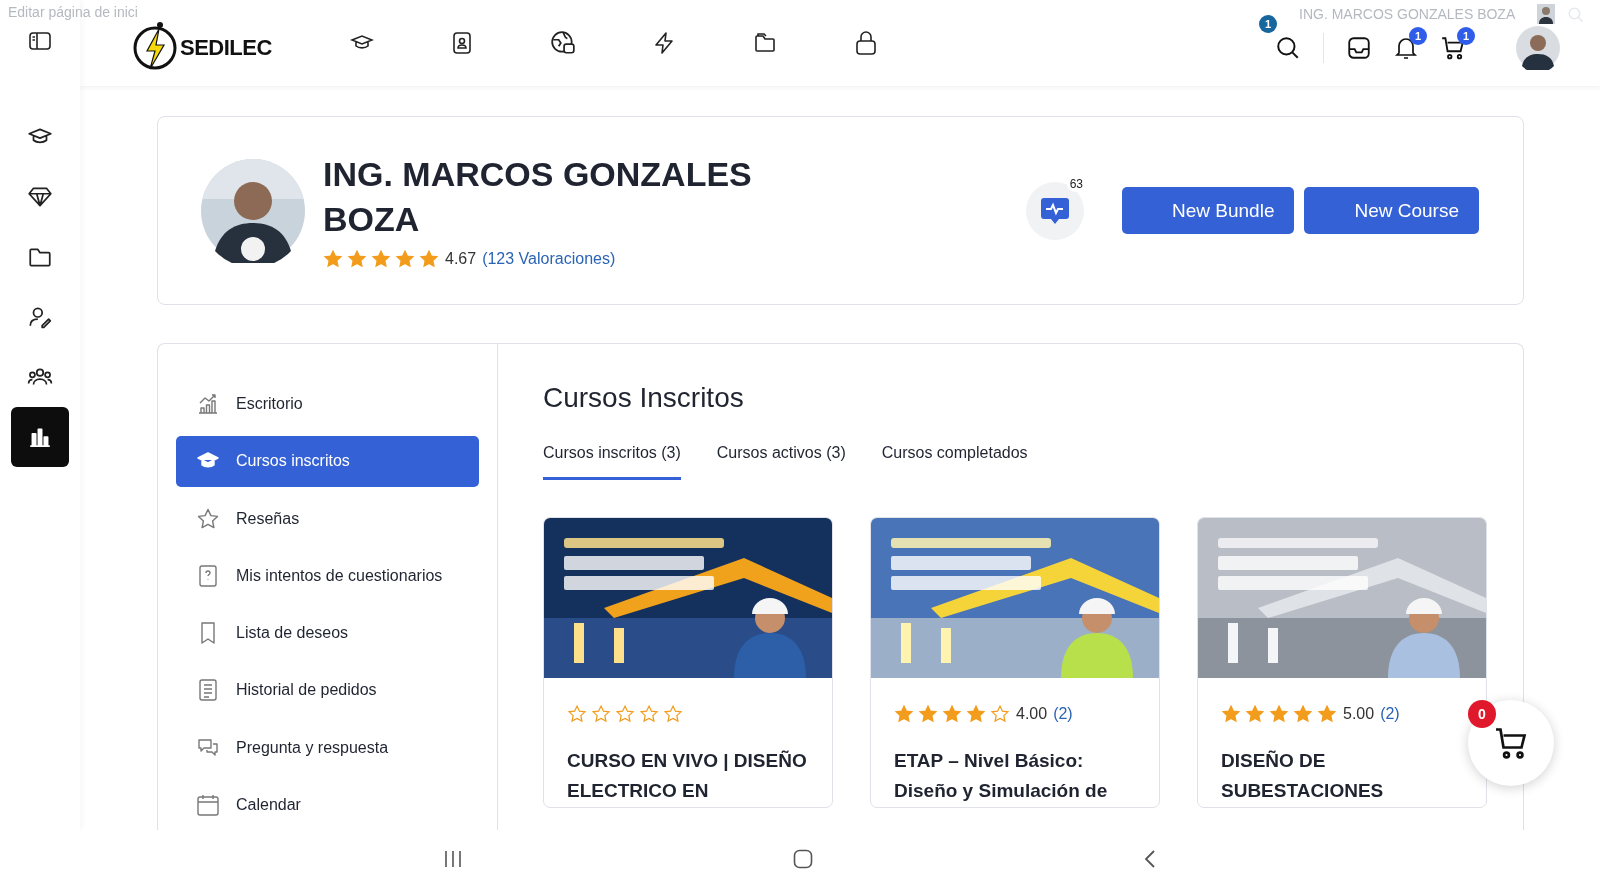 The width and height of the screenshot is (1600, 888). I want to click on page-hint: Editar página de inici, so click(73, 12).